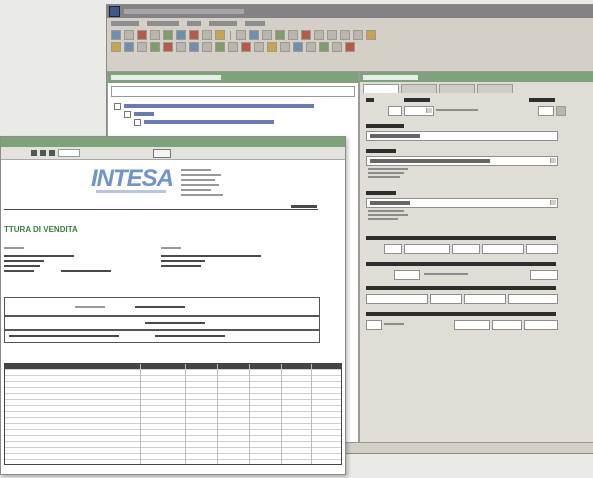 This screenshot has width=593, height=478. What do you see at coordinates (332, 35) in the screenshot?
I see `prev-record-icon` at bounding box center [332, 35].